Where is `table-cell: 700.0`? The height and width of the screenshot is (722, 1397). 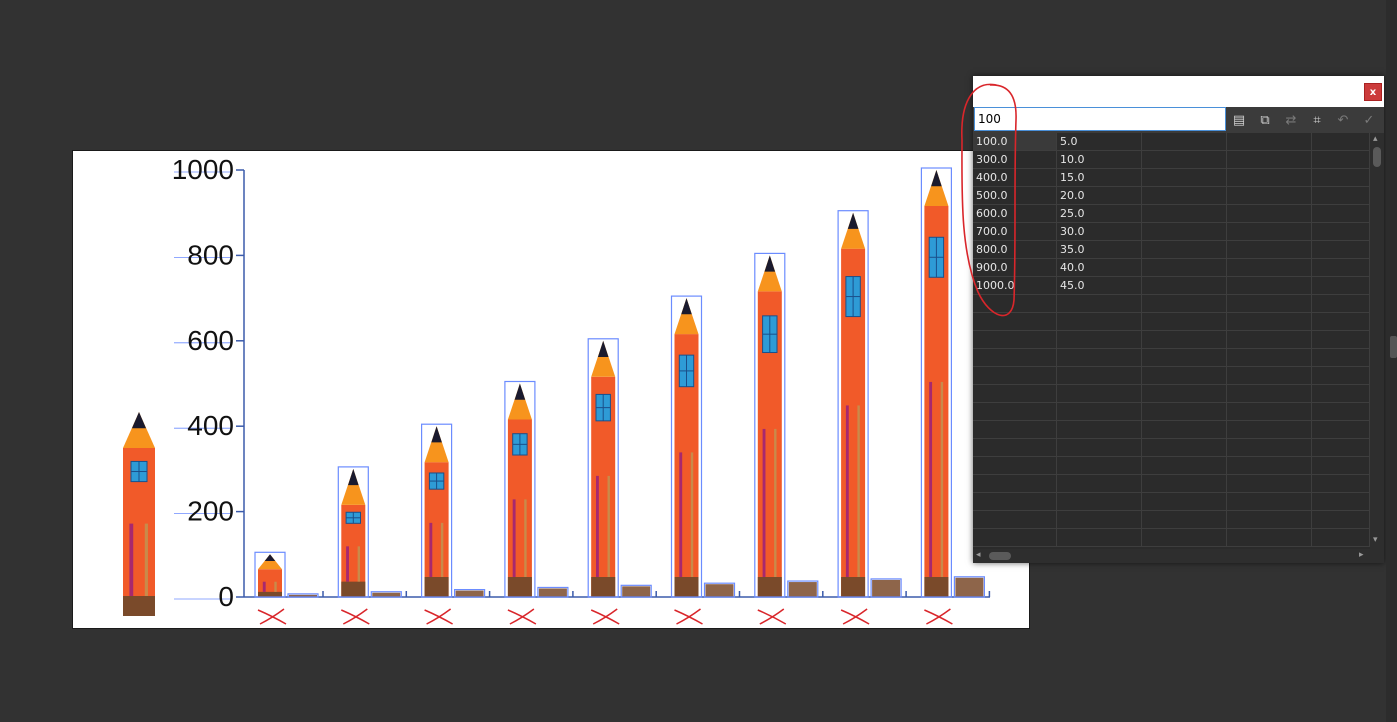 table-cell: 700.0 is located at coordinates (1015, 231).